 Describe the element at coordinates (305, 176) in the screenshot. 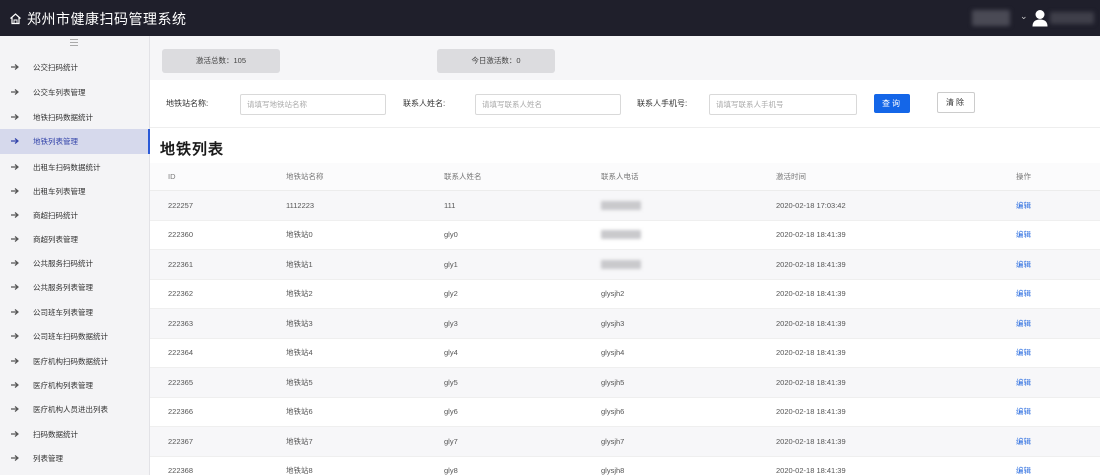

I see `header-station-name: 地铁站名称` at that location.